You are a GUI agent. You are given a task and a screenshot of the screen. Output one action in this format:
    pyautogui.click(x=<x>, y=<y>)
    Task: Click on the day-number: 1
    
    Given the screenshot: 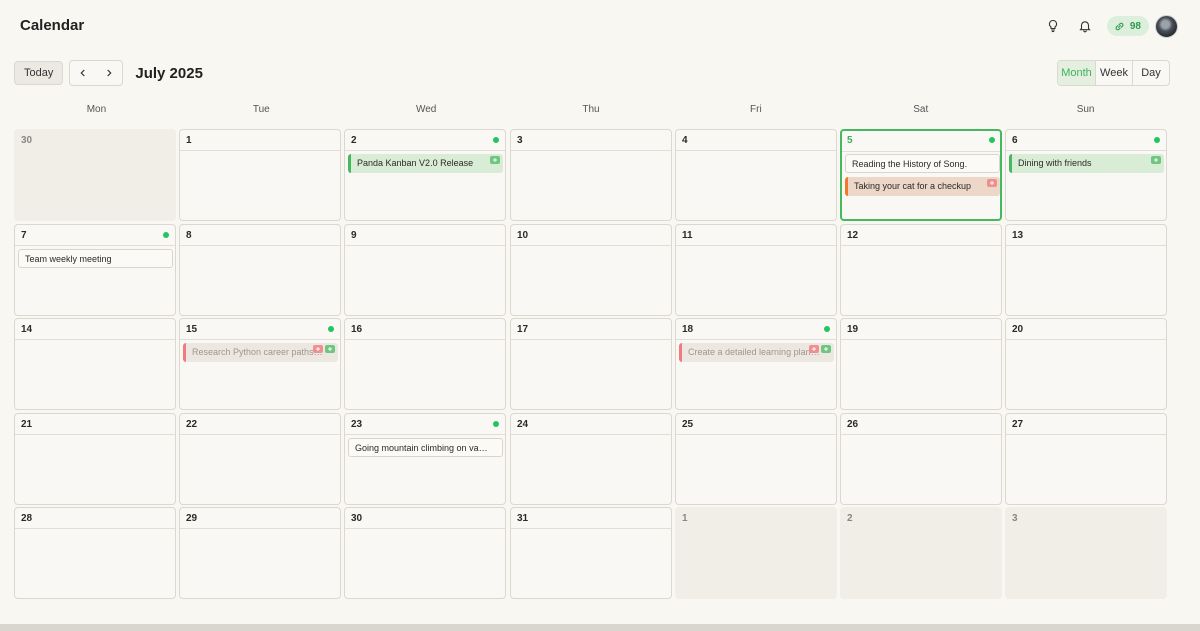 What is the action you would take?
    pyautogui.click(x=189, y=140)
    